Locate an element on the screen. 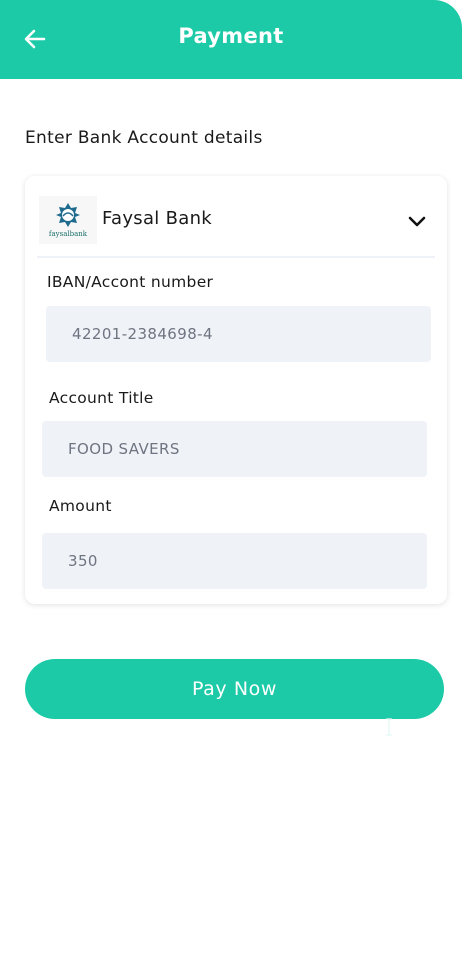 This screenshot has width=462, height=975. section-label: Enter Bank Account details is located at coordinates (144, 138).